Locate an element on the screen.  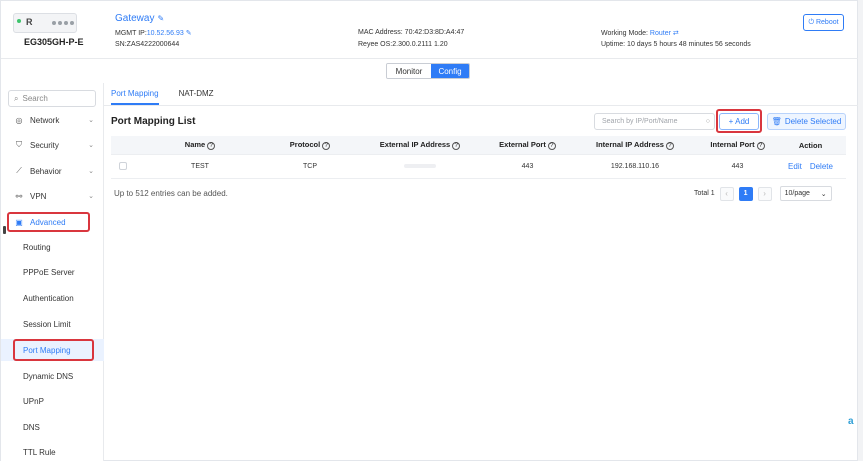
column-header-name: Name? is located at coordinates (200, 145).